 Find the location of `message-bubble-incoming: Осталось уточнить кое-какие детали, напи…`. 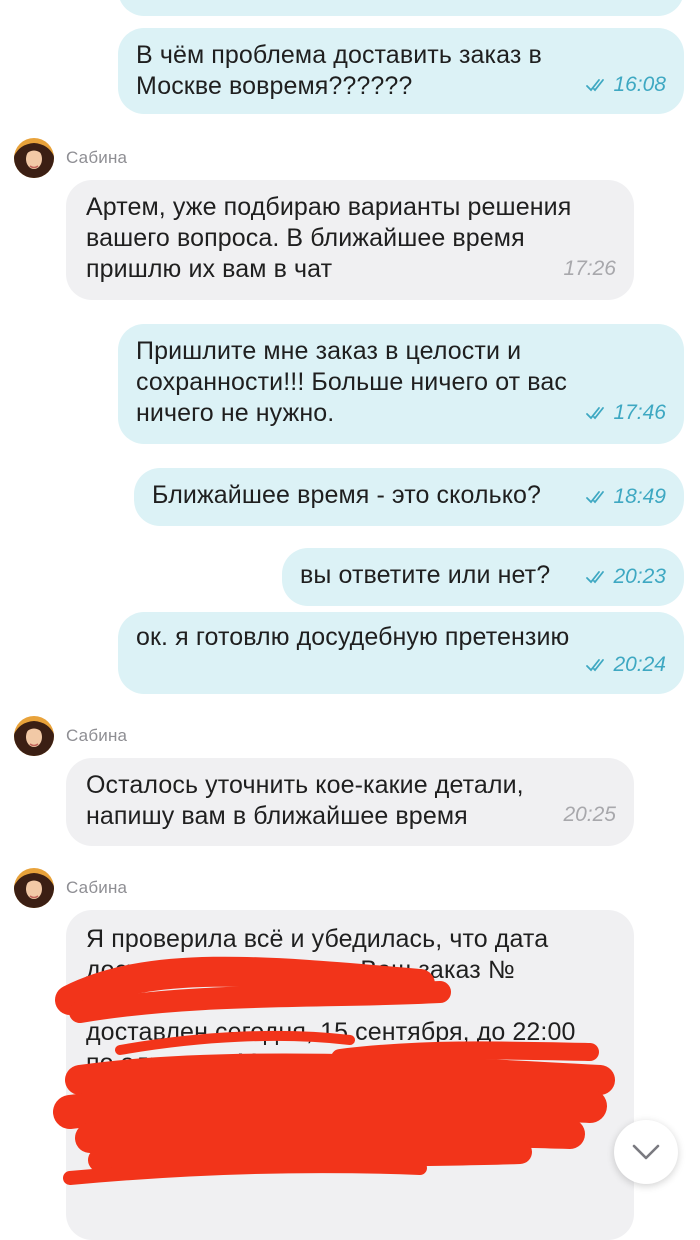

message-bubble-incoming: Осталось уточнить кое-какие детали, напи… is located at coordinates (350, 802).